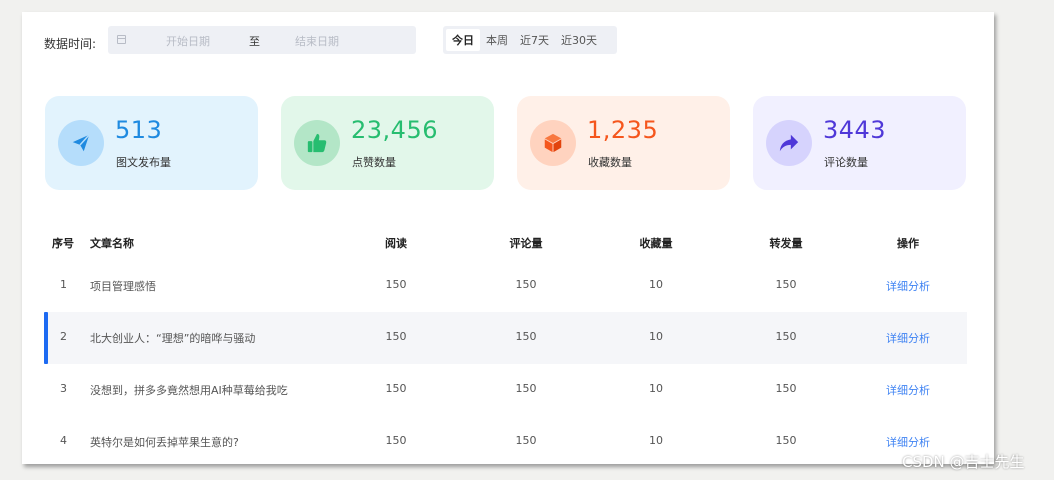  What do you see at coordinates (374, 162) in the screenshot?
I see `stat-label: 点赞数量` at bounding box center [374, 162].